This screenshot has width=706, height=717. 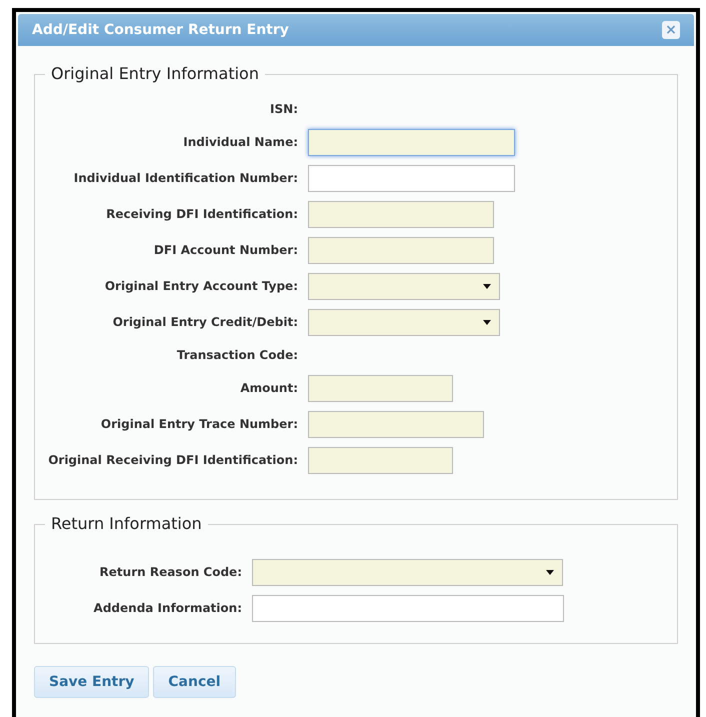 I want to click on field-label: Amount:, so click(x=269, y=388).